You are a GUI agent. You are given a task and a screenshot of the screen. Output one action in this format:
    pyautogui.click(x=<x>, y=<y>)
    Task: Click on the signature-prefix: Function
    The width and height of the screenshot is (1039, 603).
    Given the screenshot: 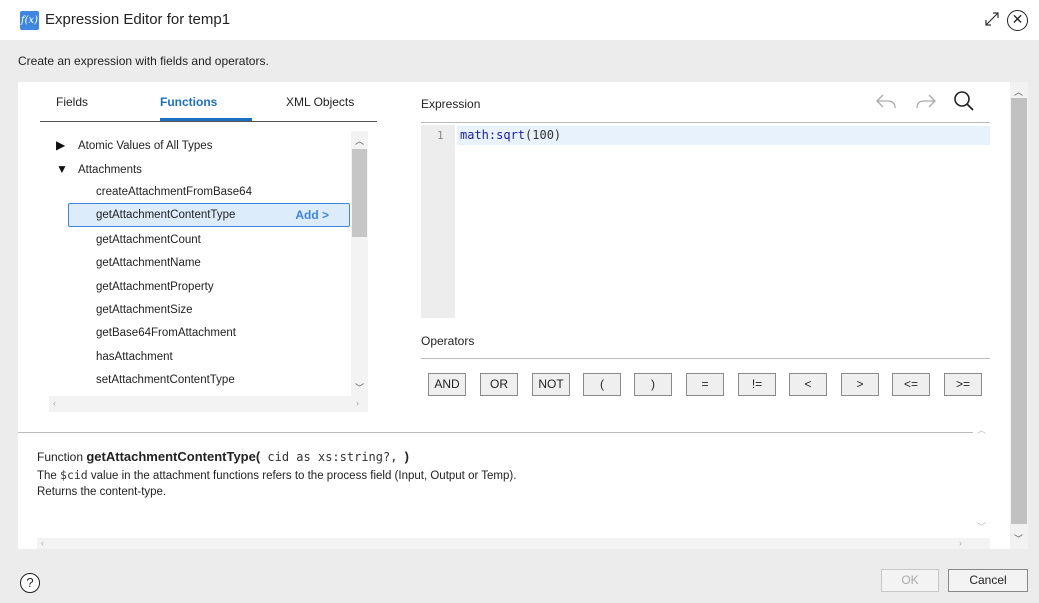 What is the action you would take?
    pyautogui.click(x=62, y=457)
    